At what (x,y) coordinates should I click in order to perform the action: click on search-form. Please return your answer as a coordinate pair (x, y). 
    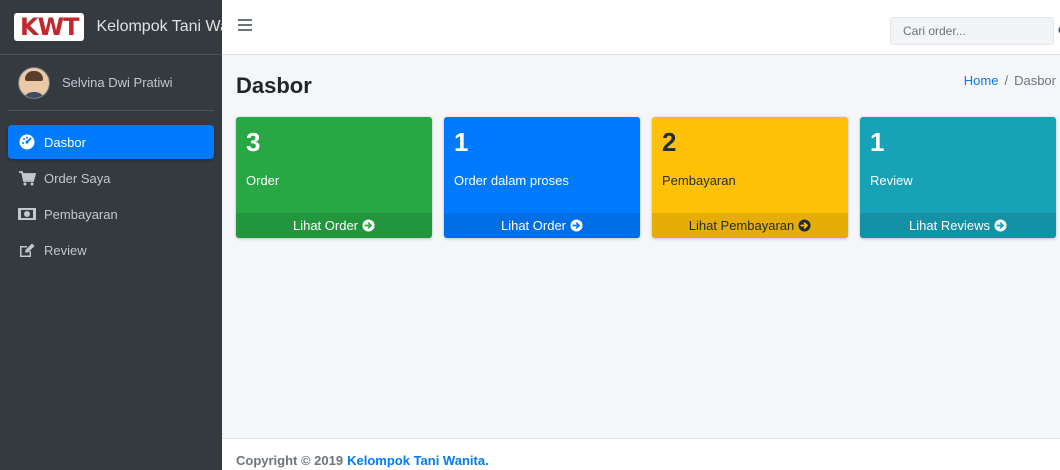
    Looking at the image, I should click on (975, 31).